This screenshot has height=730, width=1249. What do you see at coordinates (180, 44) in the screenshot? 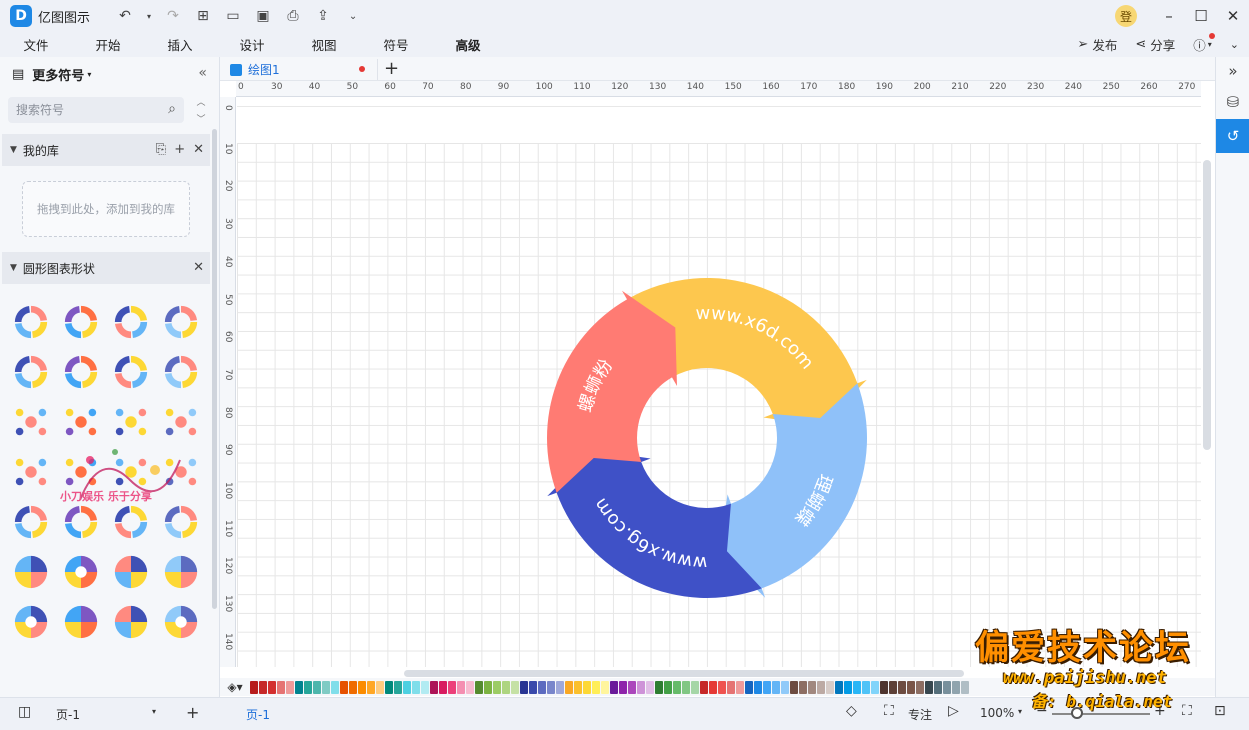
I see `menu-insert: 插入` at bounding box center [180, 44].